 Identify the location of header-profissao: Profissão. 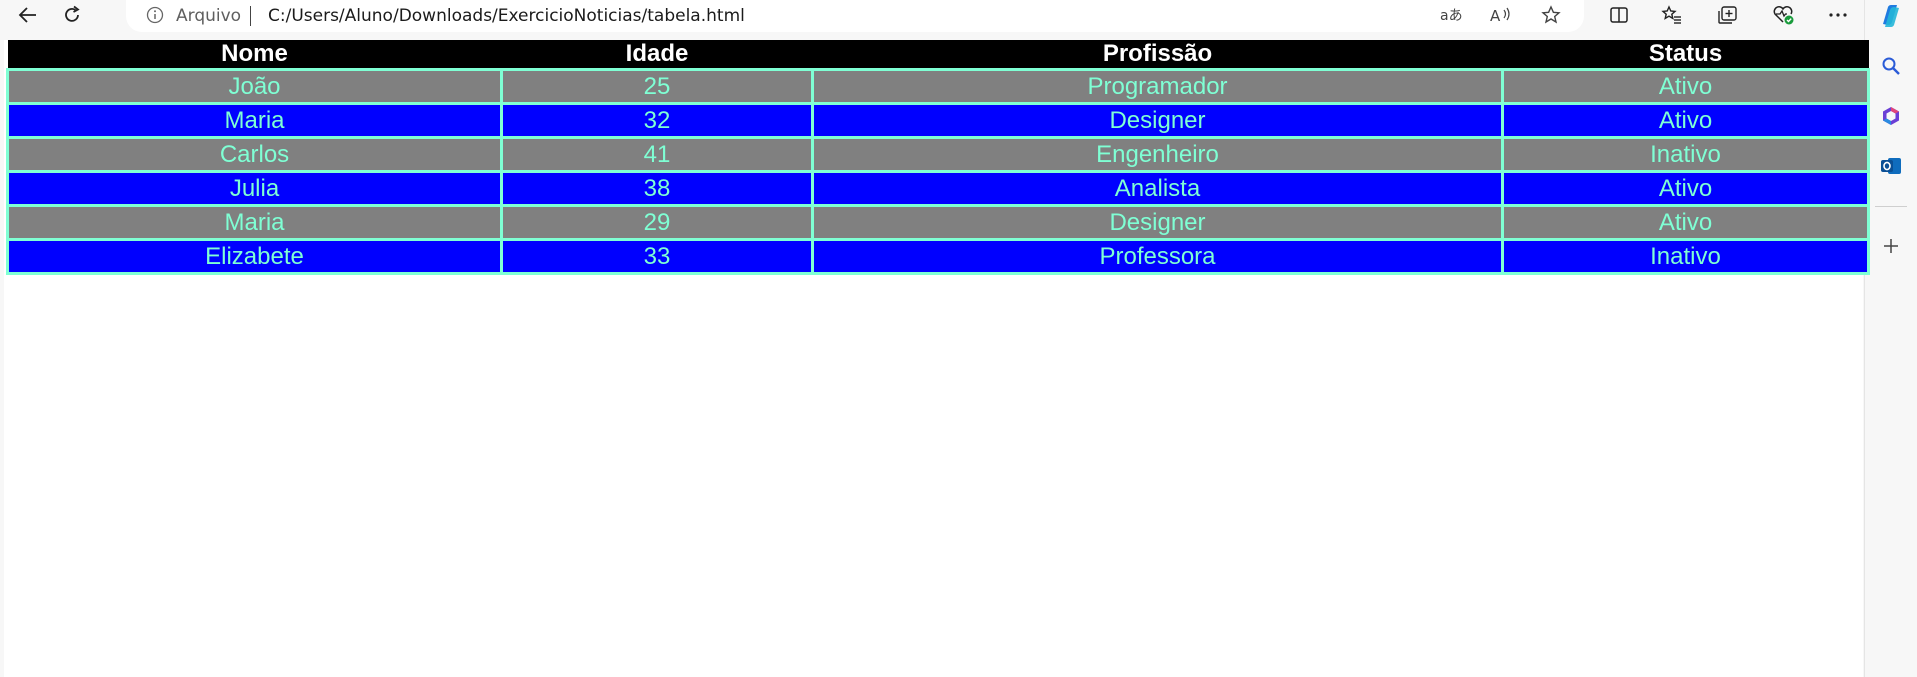
(1157, 55).